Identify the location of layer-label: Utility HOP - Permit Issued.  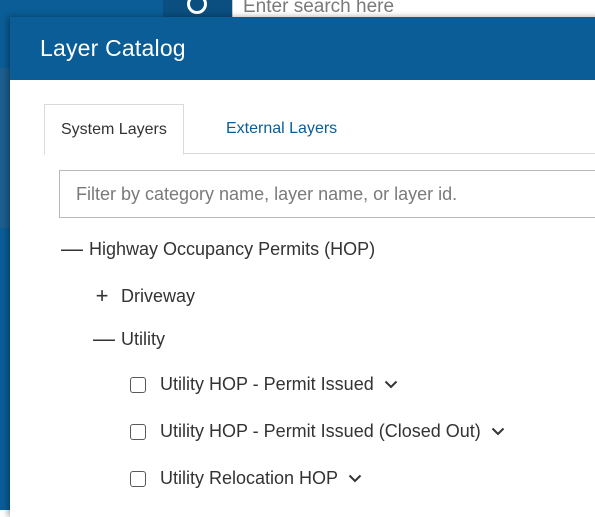
(267, 384).